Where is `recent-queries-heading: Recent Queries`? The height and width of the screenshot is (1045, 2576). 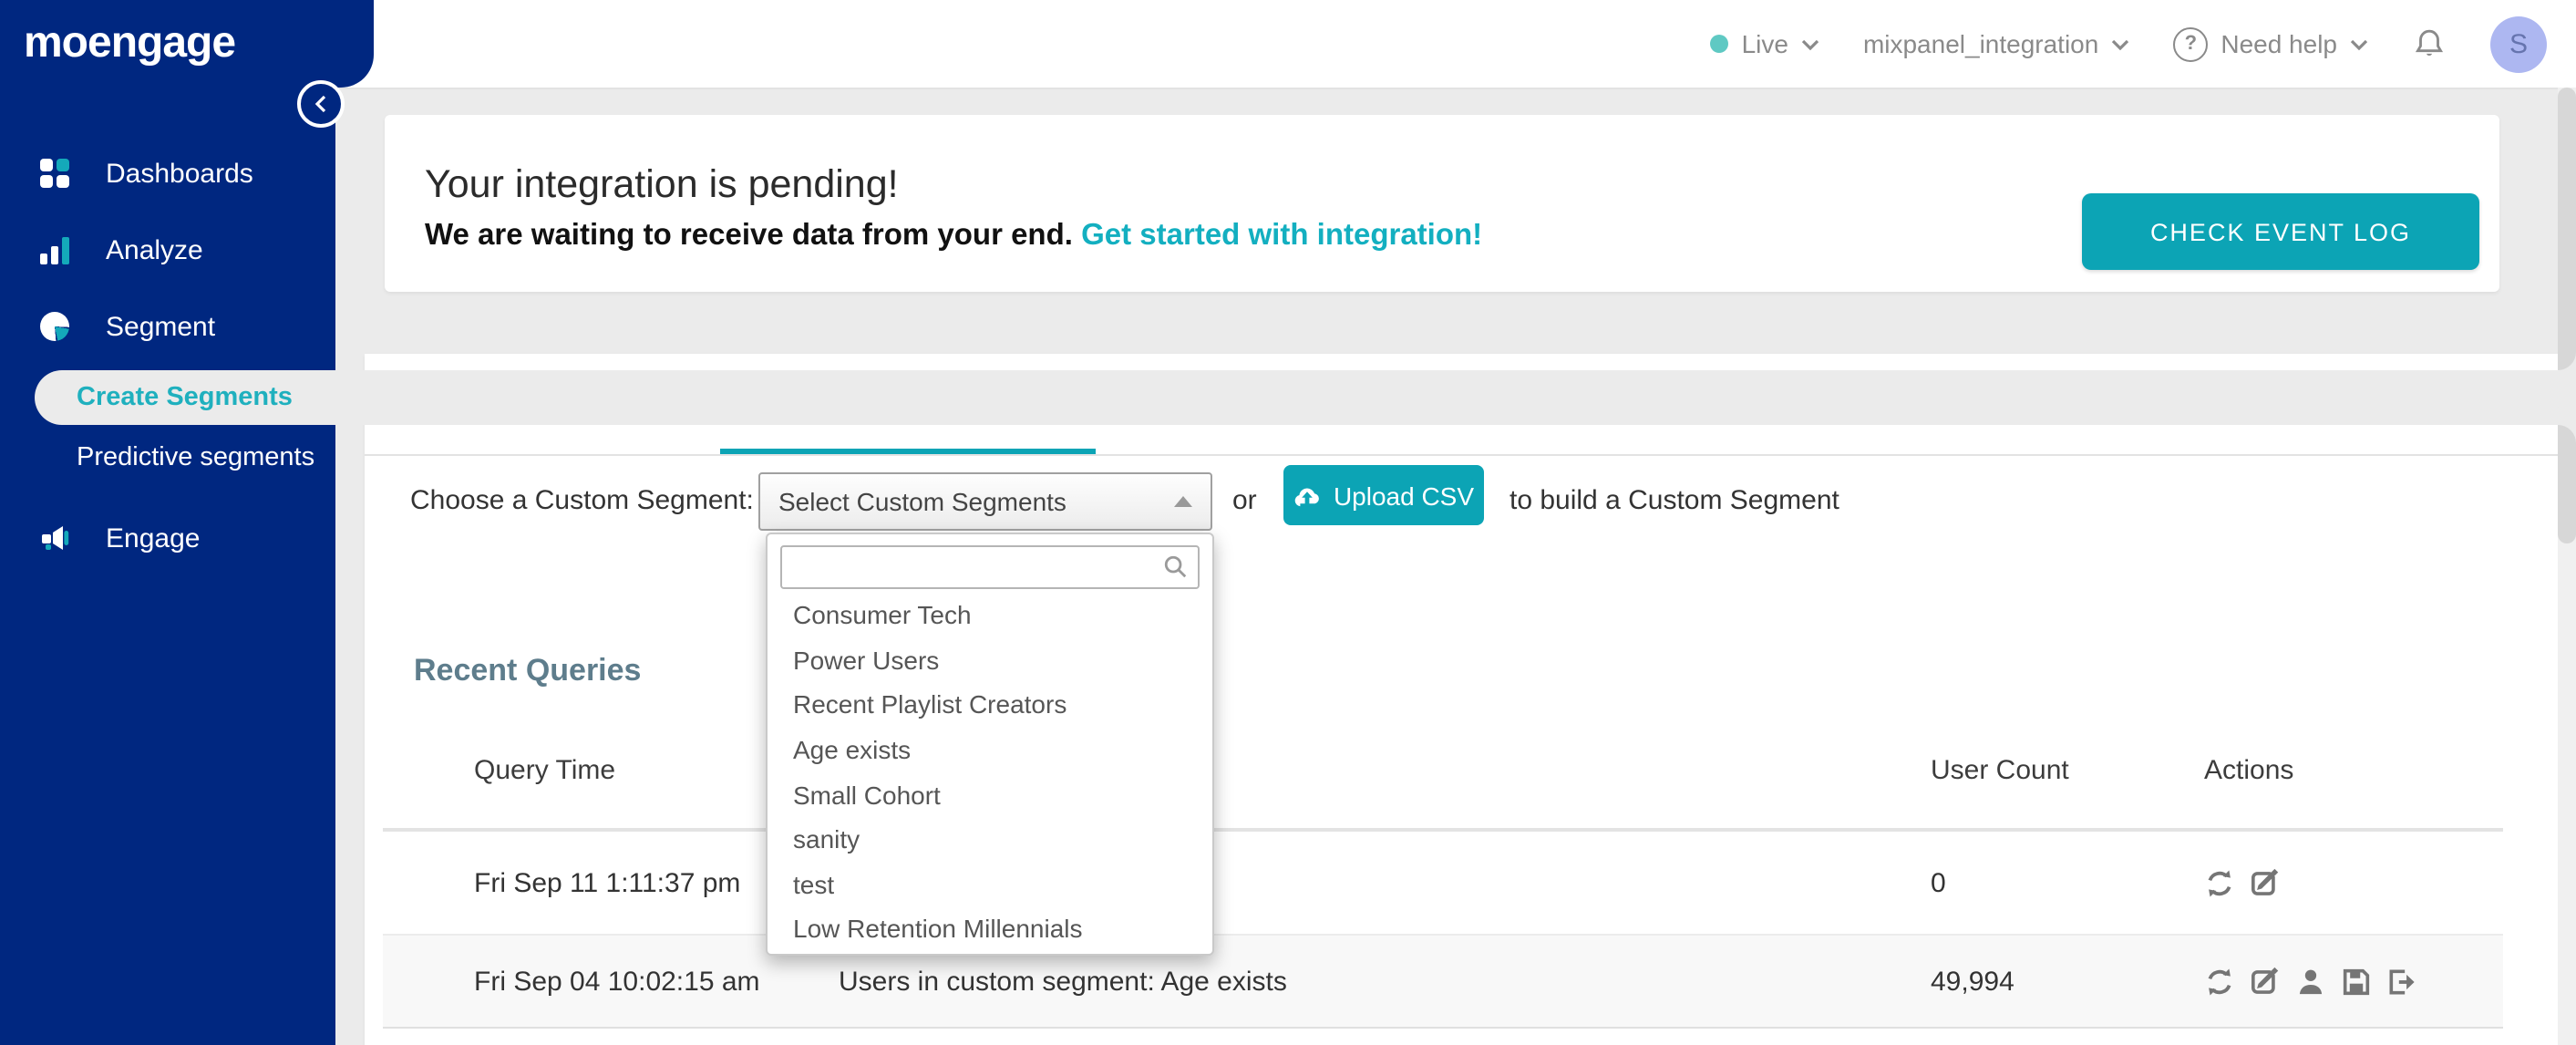 recent-queries-heading: Recent Queries is located at coordinates (528, 670).